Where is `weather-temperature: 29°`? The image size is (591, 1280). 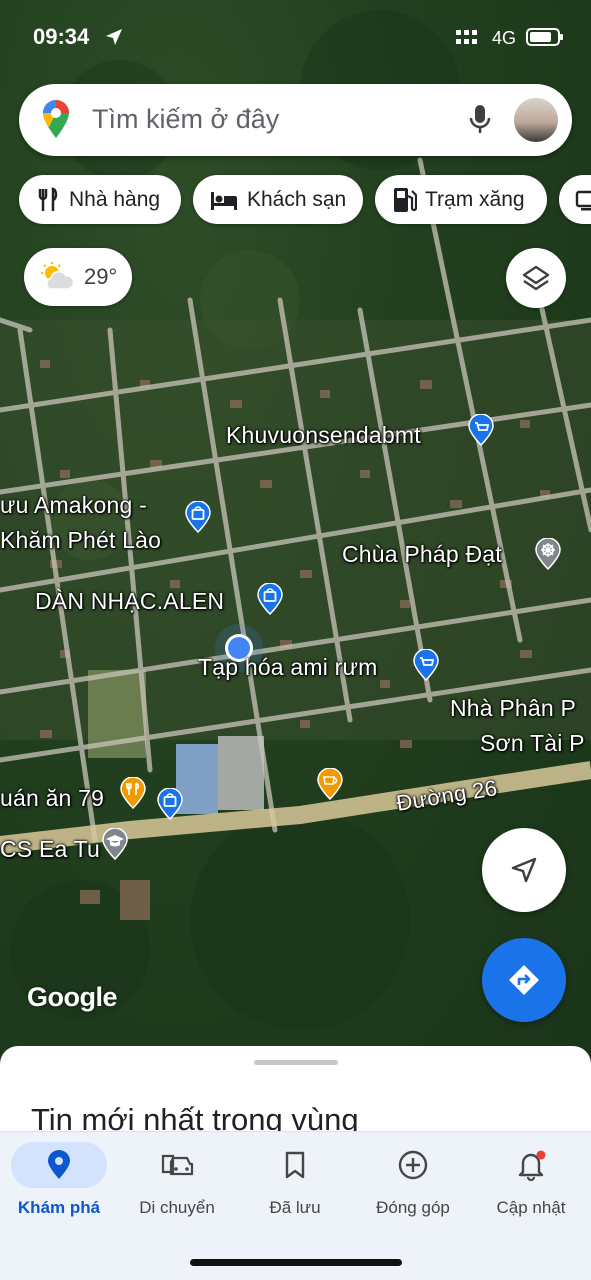
weather-temperature: 29° is located at coordinates (101, 276).